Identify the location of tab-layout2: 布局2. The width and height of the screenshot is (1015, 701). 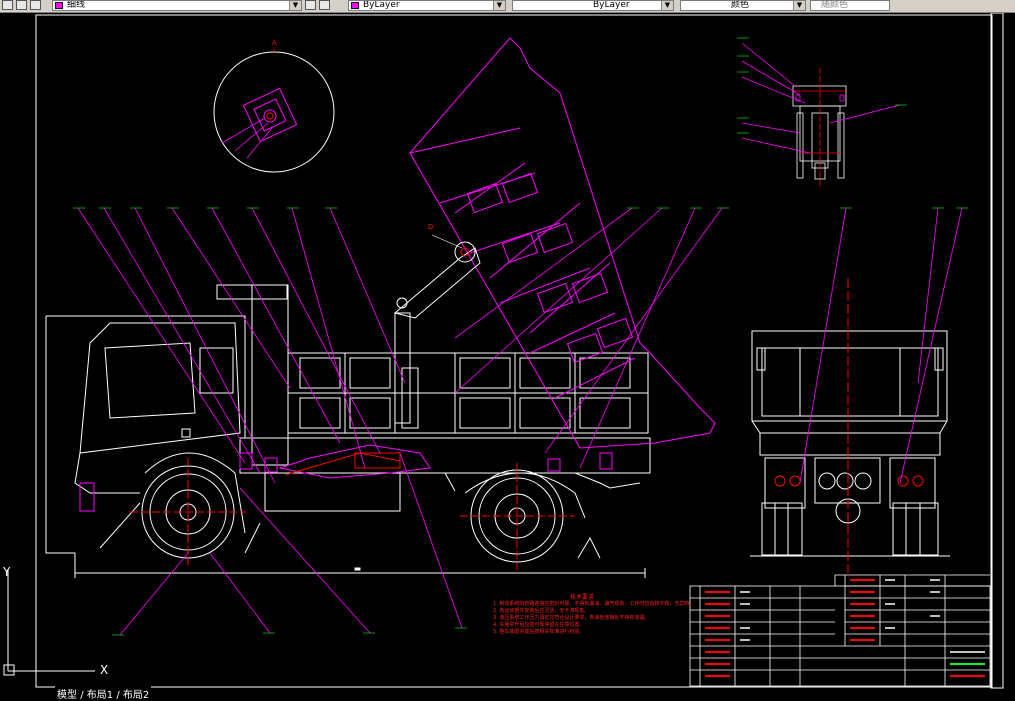
(136, 695).